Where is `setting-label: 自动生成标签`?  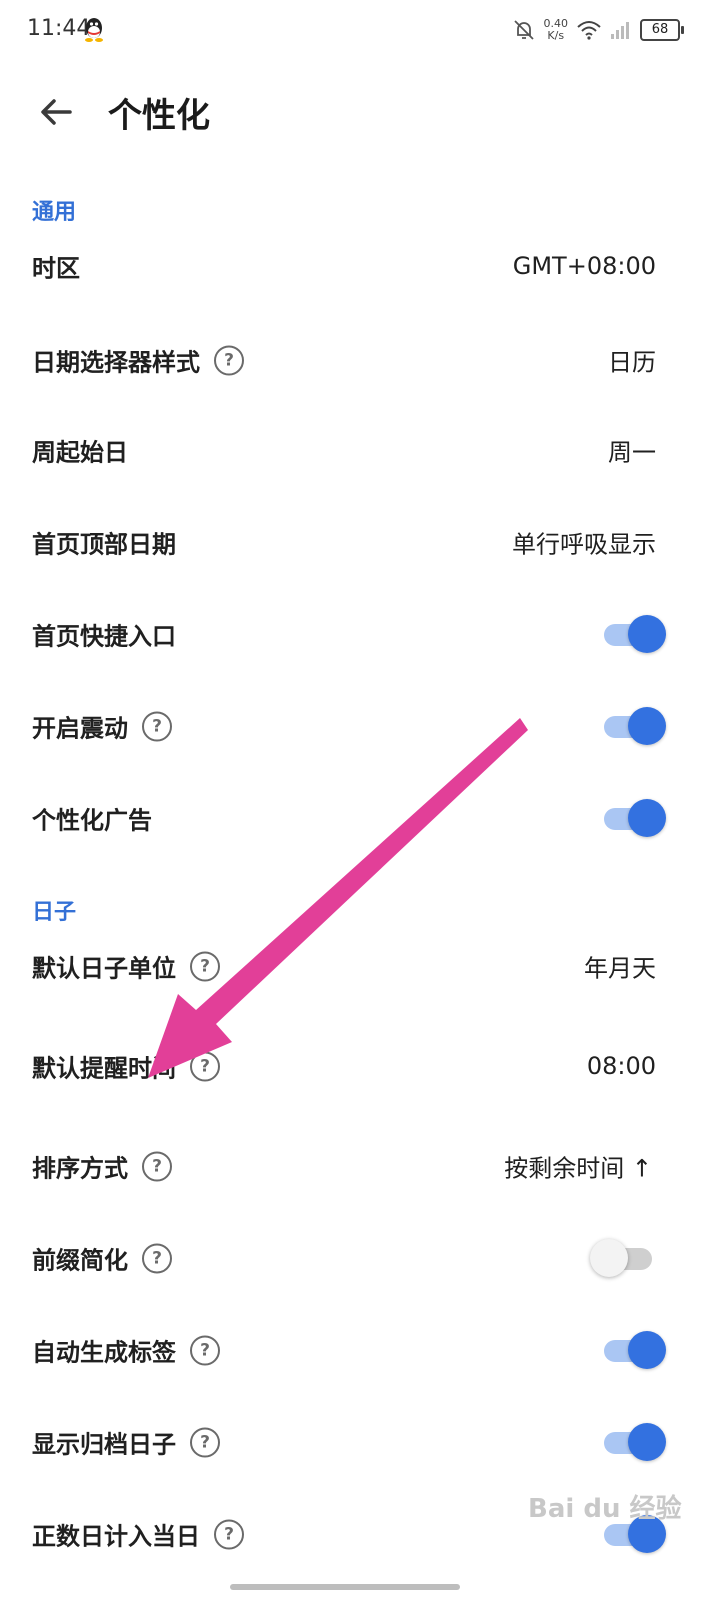 setting-label: 自动生成标签 is located at coordinates (104, 1352).